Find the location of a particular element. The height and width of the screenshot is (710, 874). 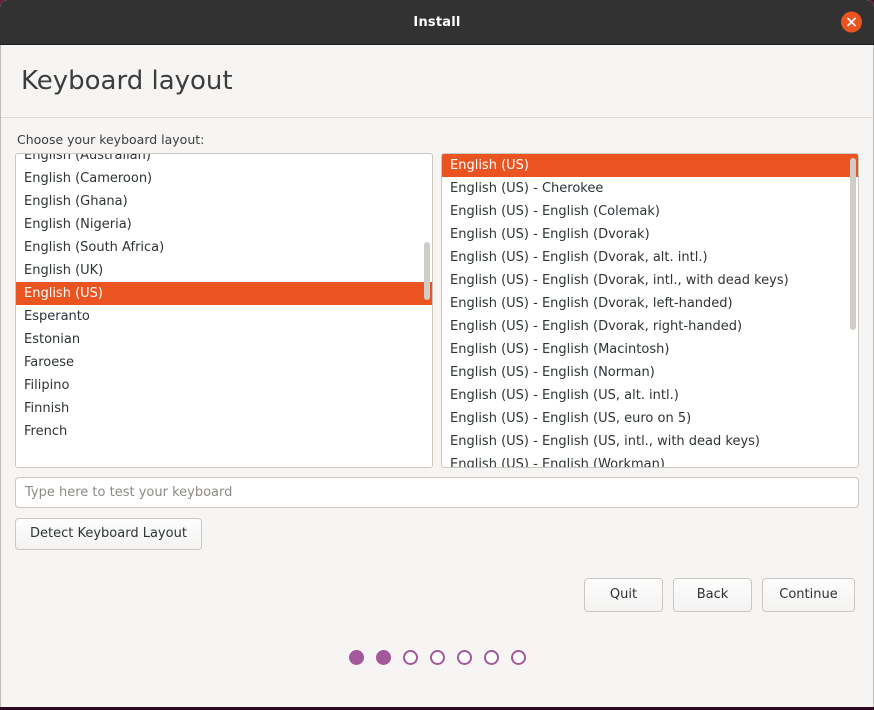

progress-dots is located at coordinates (437, 657).